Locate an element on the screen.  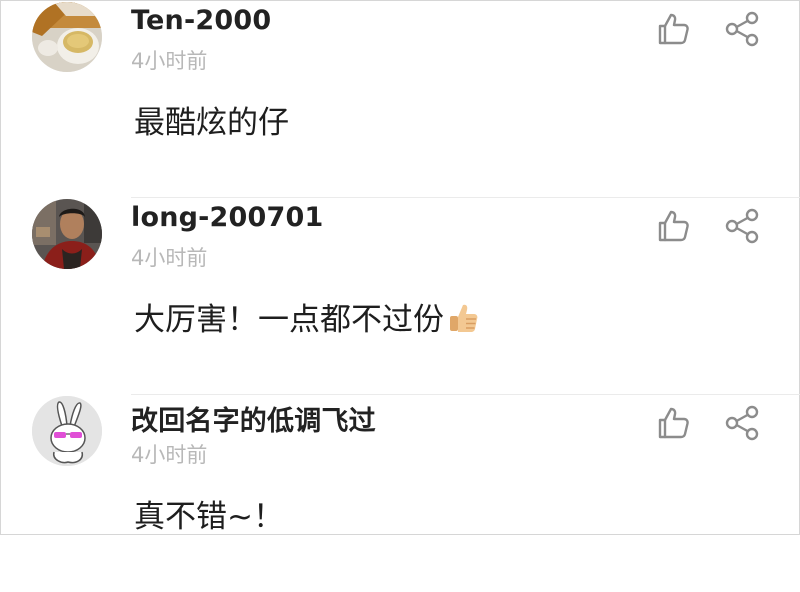
comment-text-row: 大厉害！一点都不过份 is located at coordinates (307, 318).